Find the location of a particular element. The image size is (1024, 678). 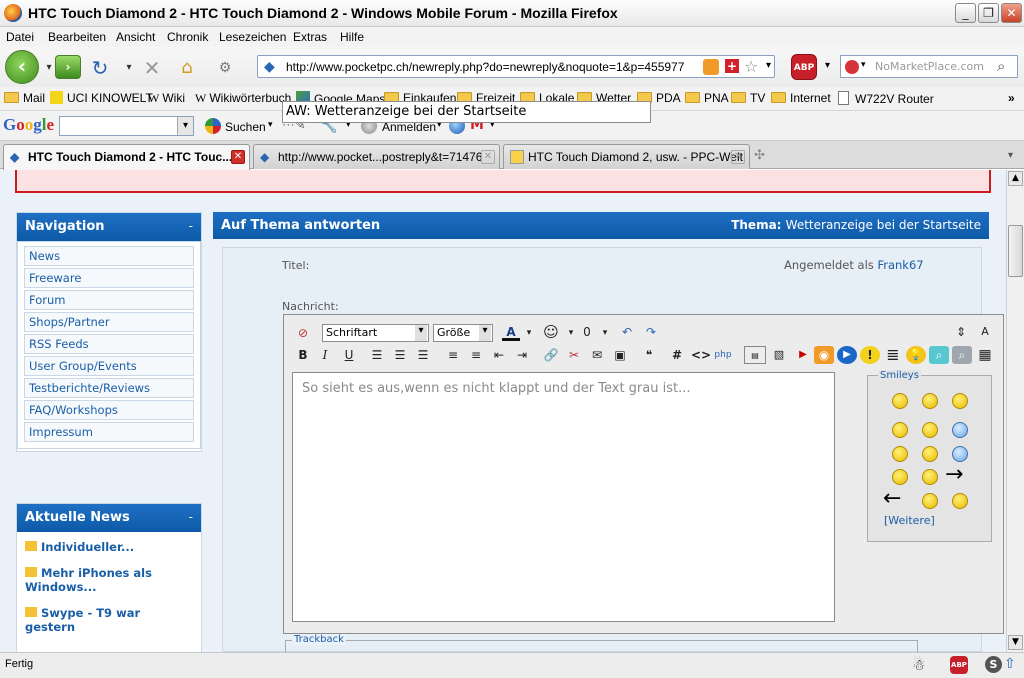

bookmark-internet: Internet is located at coordinates (801, 98).